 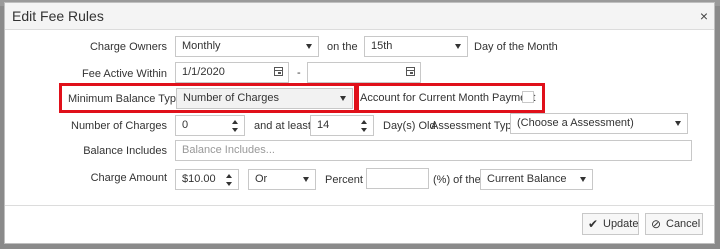 I want to click on charge-amount-value: $10.00, so click(x=199, y=179).